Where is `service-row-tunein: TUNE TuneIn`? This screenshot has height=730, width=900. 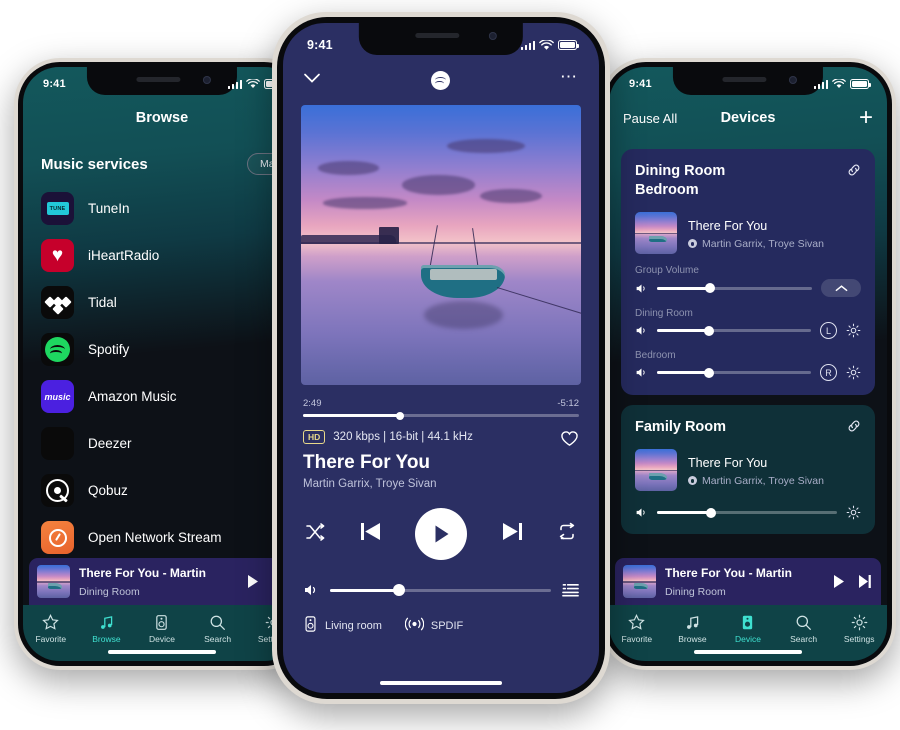 service-row-tunein: TUNE TuneIn is located at coordinates (162, 208).